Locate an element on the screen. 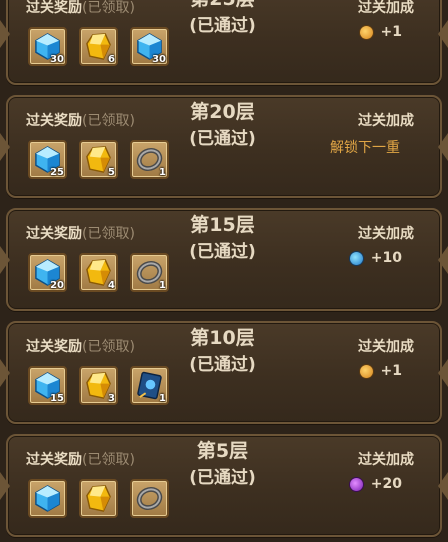 Image resolution: width=448 pixels, height=542 pixels. bonus-value: +20 is located at coordinates (375, 484).